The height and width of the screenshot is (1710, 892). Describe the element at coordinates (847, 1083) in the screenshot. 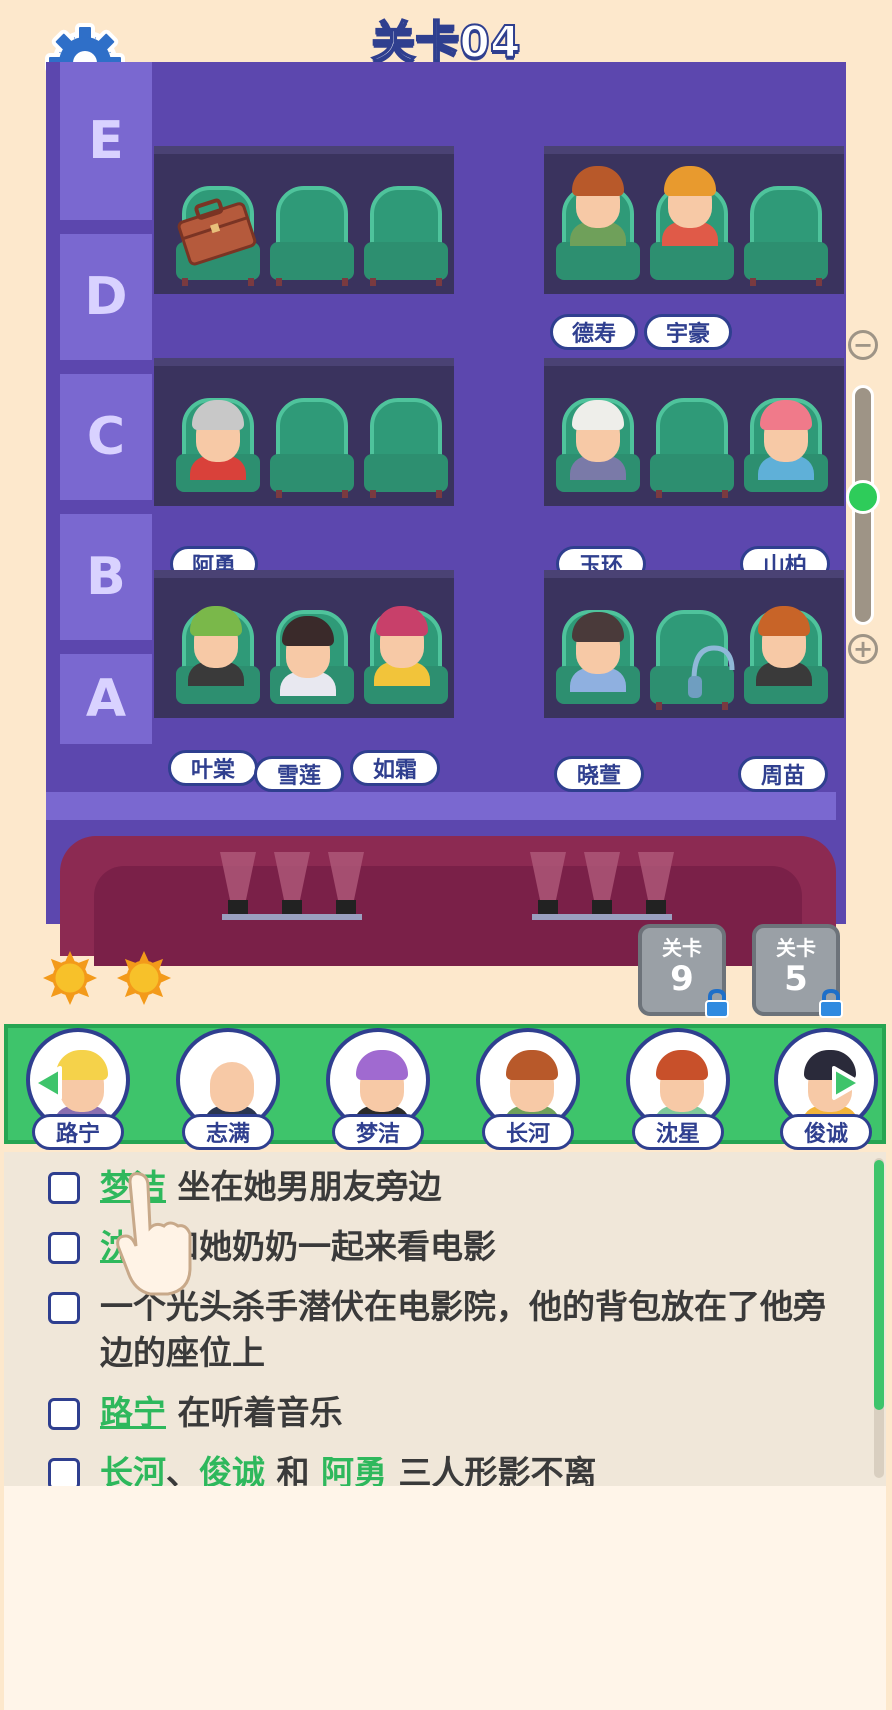

I see `scroll-right-arrow-icon` at that location.